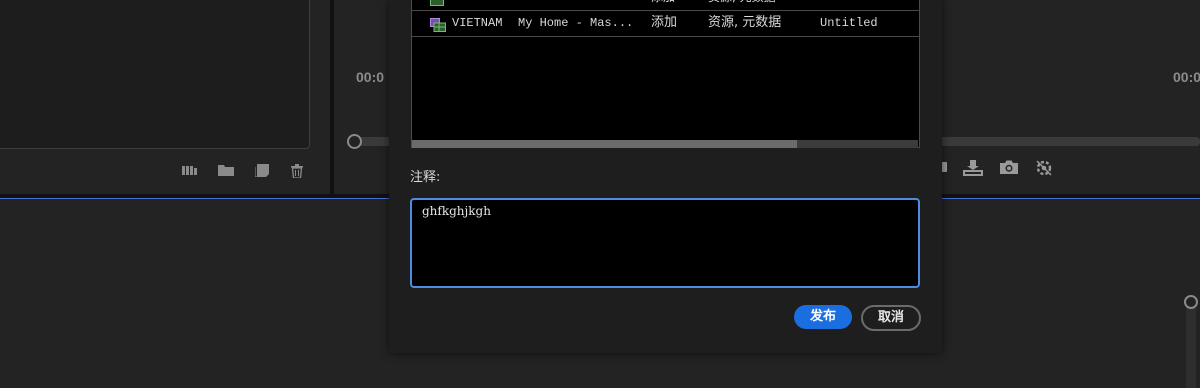 The height and width of the screenshot is (388, 1200). Describe the element at coordinates (1044, 168) in the screenshot. I see `settings-icon` at that location.